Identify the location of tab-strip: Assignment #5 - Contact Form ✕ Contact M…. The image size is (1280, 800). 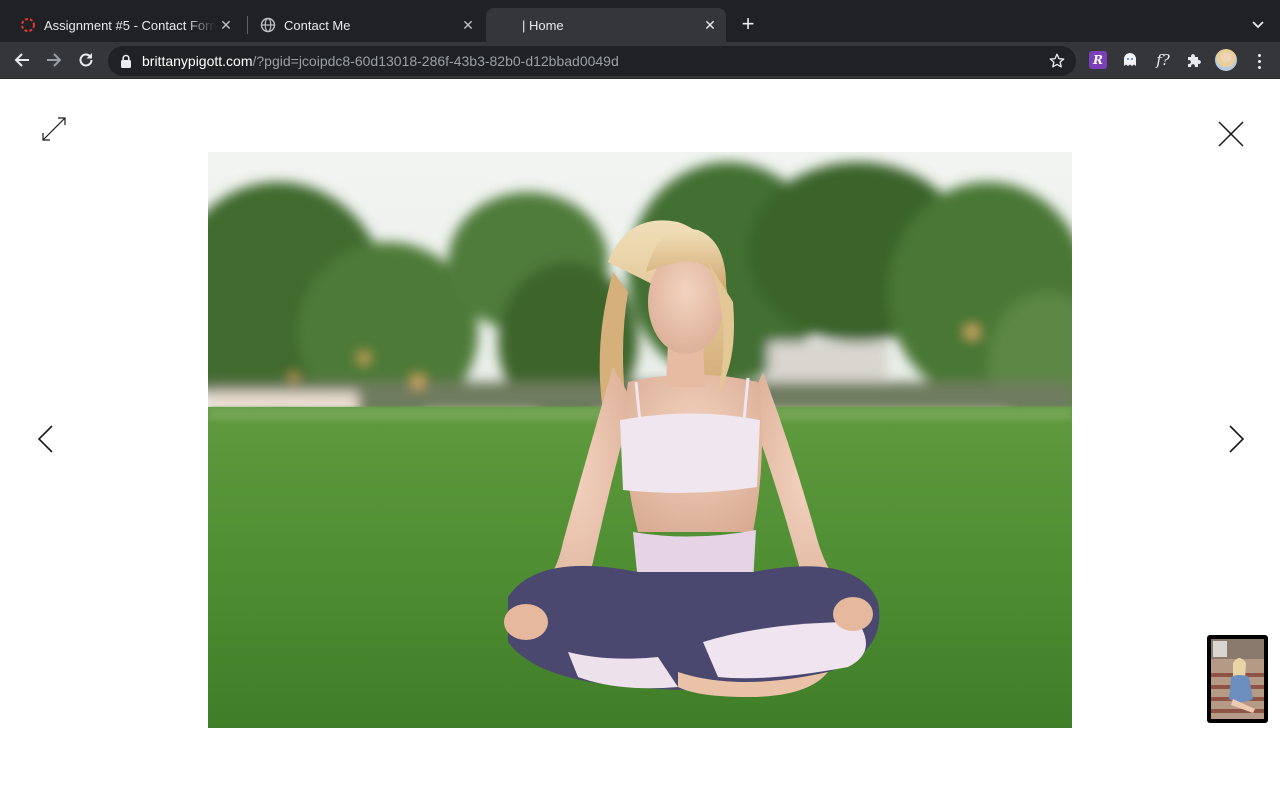
(640, 21).